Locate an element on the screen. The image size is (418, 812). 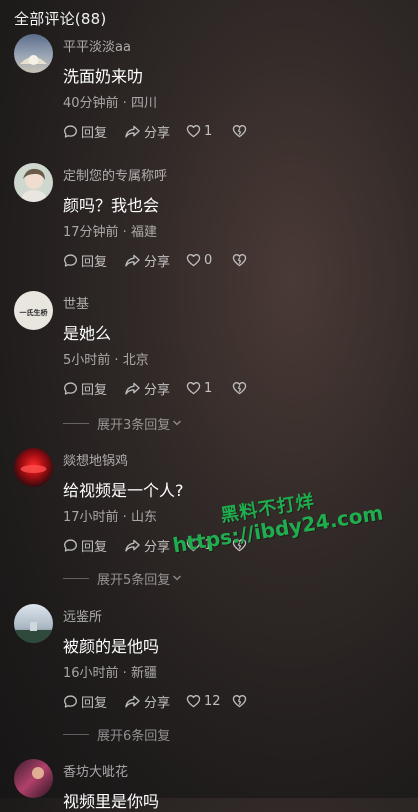
like-button: 0 is located at coordinates (209, 260).